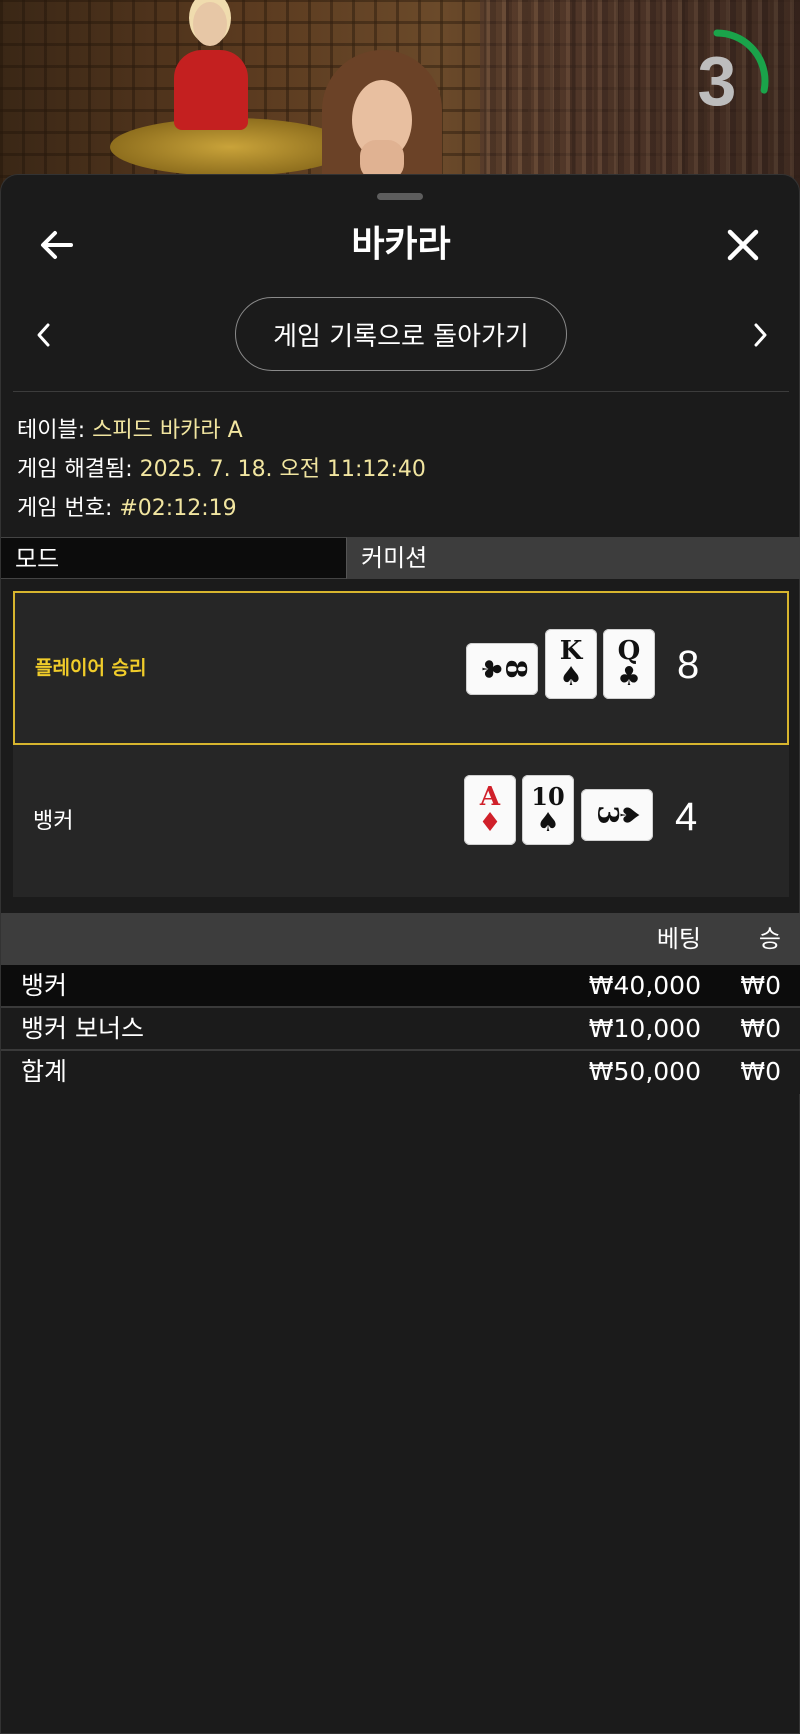 Image resolution: width=800 pixels, height=1734 pixels. What do you see at coordinates (678, 939) in the screenshot?
I see `bet-column-header: 베팅` at bounding box center [678, 939].